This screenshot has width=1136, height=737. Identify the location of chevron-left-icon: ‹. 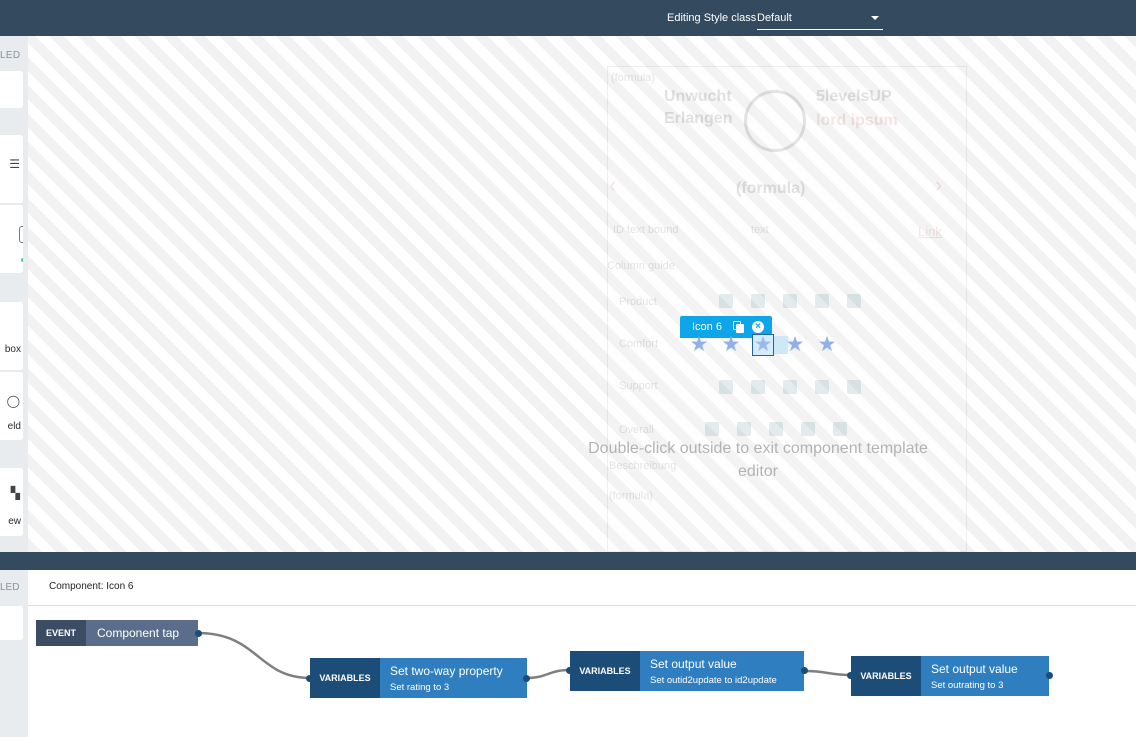
(613, 184).